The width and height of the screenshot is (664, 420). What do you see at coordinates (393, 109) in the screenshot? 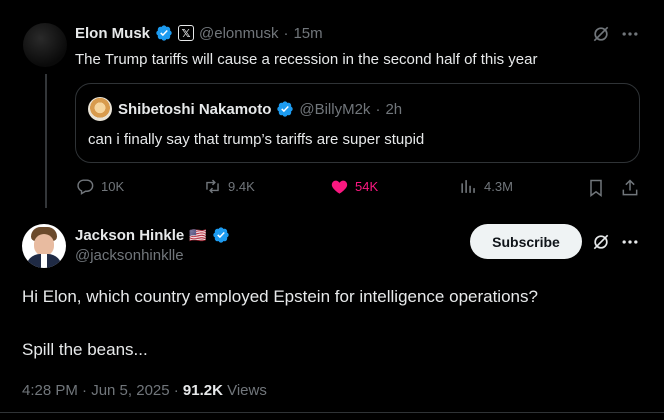
I see `quote-time: 2h` at bounding box center [393, 109].